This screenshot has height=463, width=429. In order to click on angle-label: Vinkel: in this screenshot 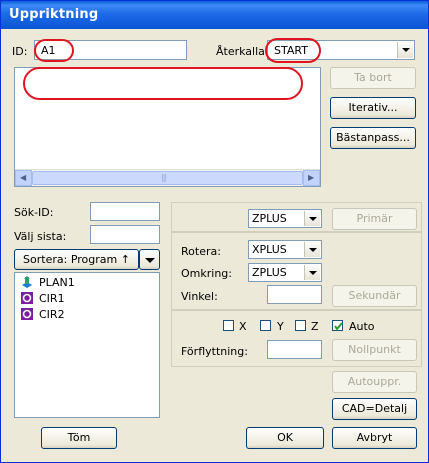, I will do `click(199, 296)`.